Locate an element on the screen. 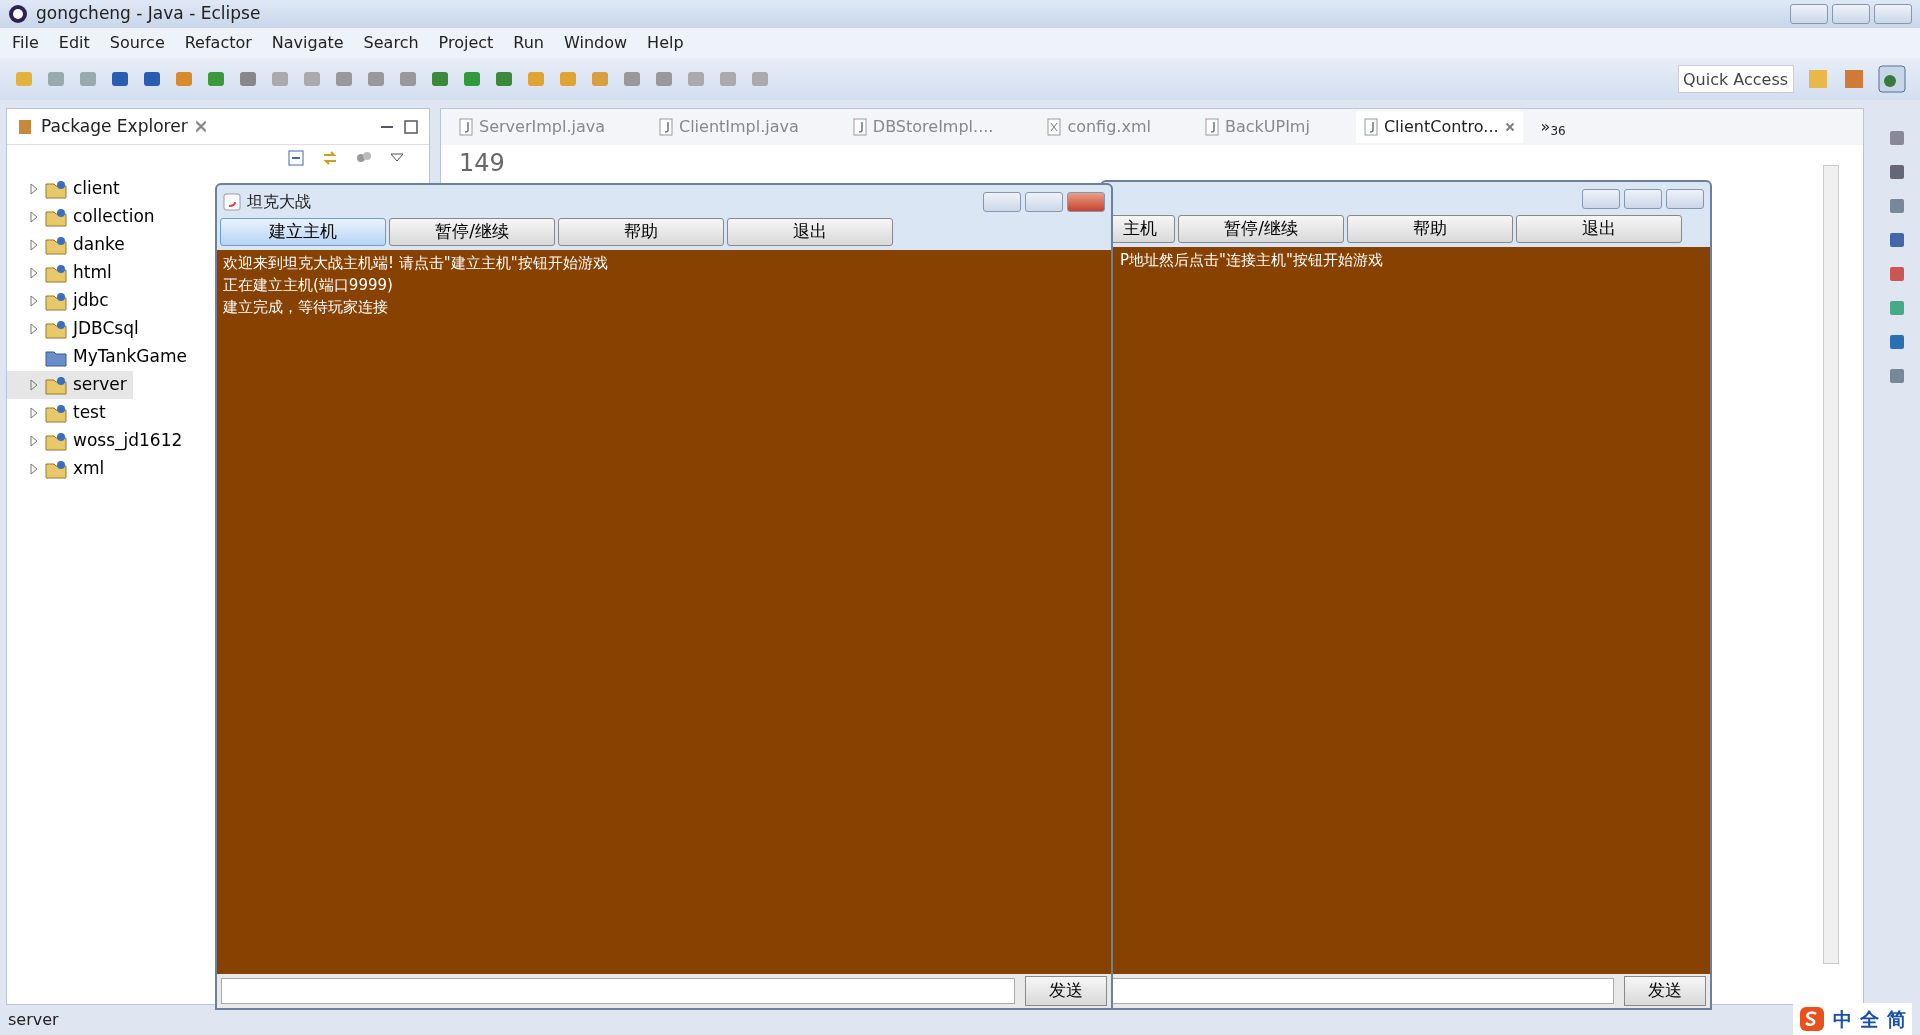 This screenshot has width=1920, height=1035. tree-item: server is located at coordinates (70, 385).